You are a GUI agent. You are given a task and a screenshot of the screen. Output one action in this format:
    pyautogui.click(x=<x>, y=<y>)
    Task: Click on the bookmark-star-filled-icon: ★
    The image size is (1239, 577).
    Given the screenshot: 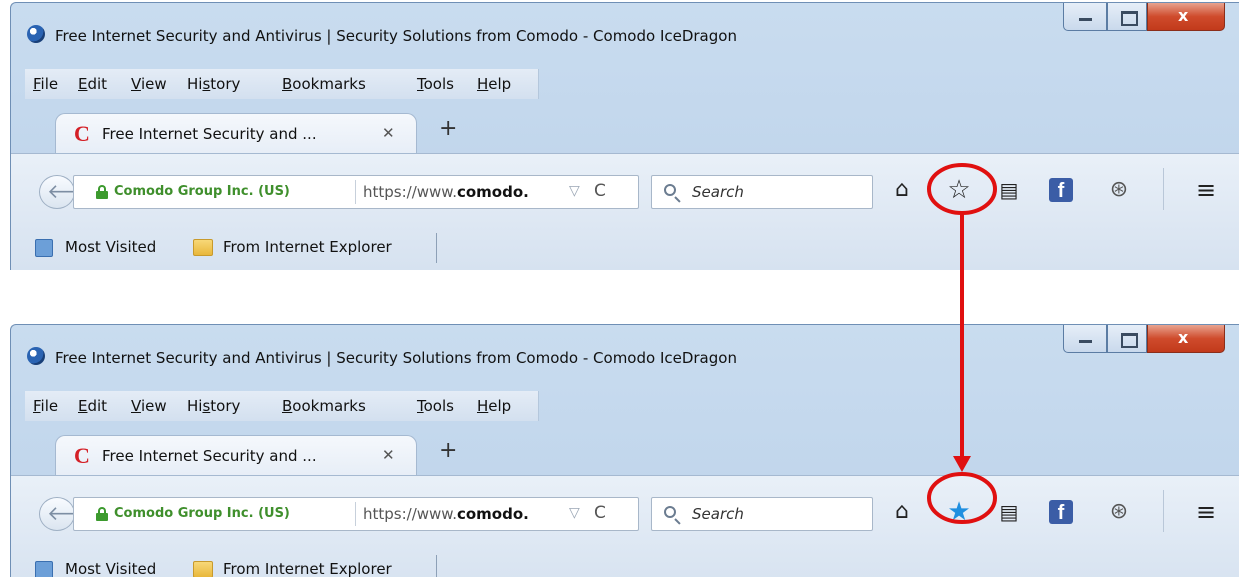 What is the action you would take?
    pyautogui.click(x=959, y=512)
    